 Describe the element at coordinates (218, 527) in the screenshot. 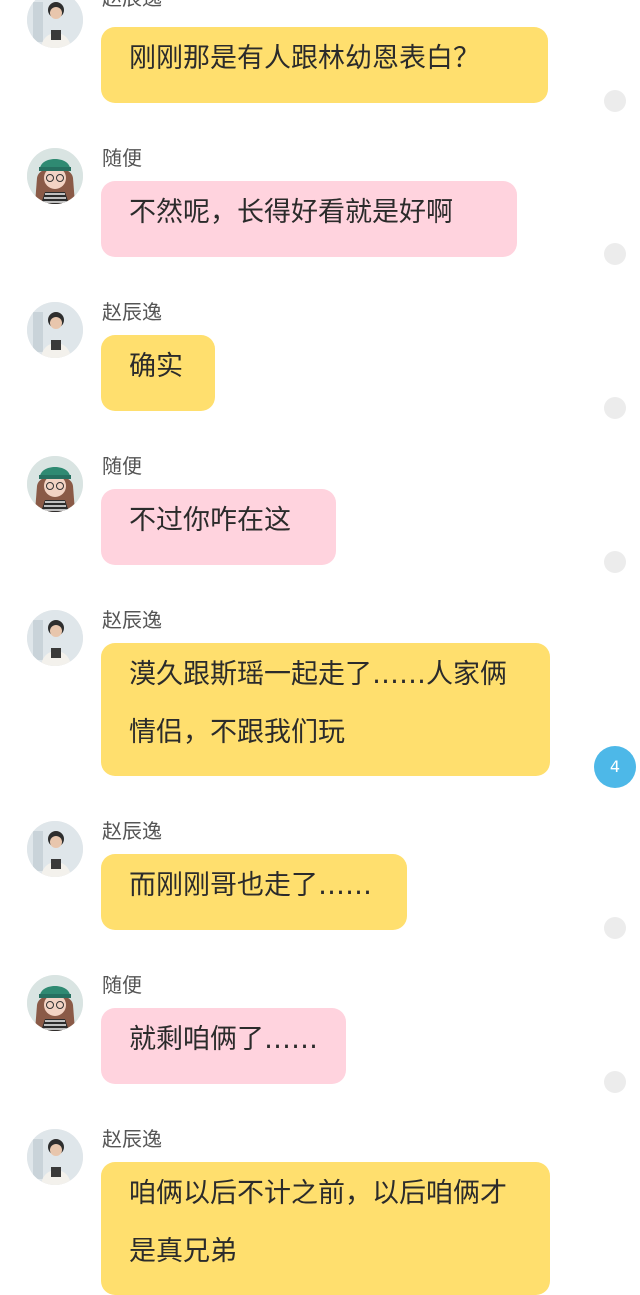

I see `message-bubble: 不过你咋在这` at that location.